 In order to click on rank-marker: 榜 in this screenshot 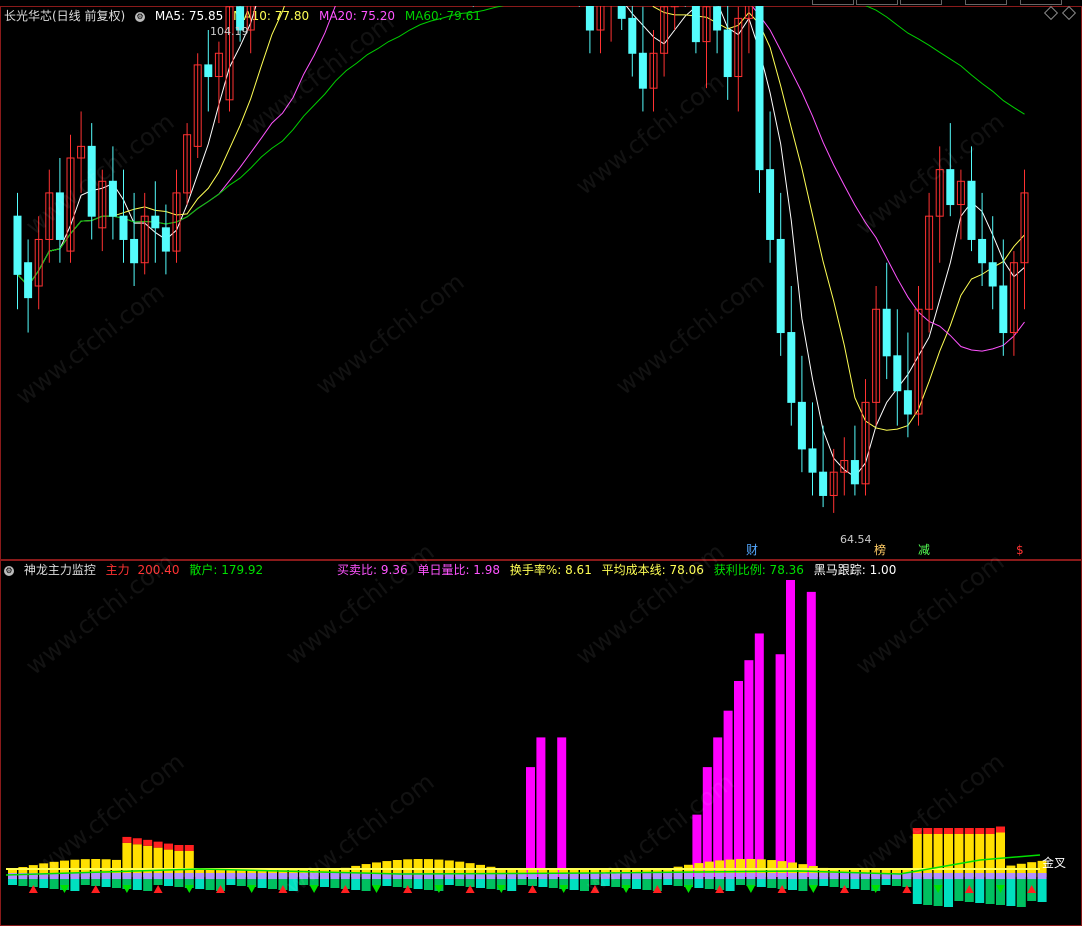, I will do `click(880, 550)`.